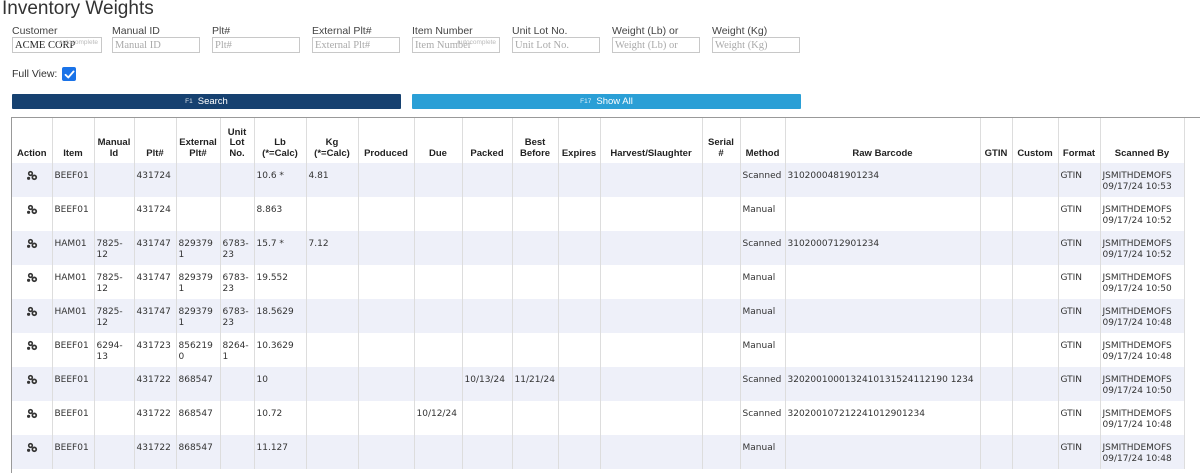  Describe the element at coordinates (198, 140) in the screenshot. I see `column-header-external-plt: External Plt#` at that location.